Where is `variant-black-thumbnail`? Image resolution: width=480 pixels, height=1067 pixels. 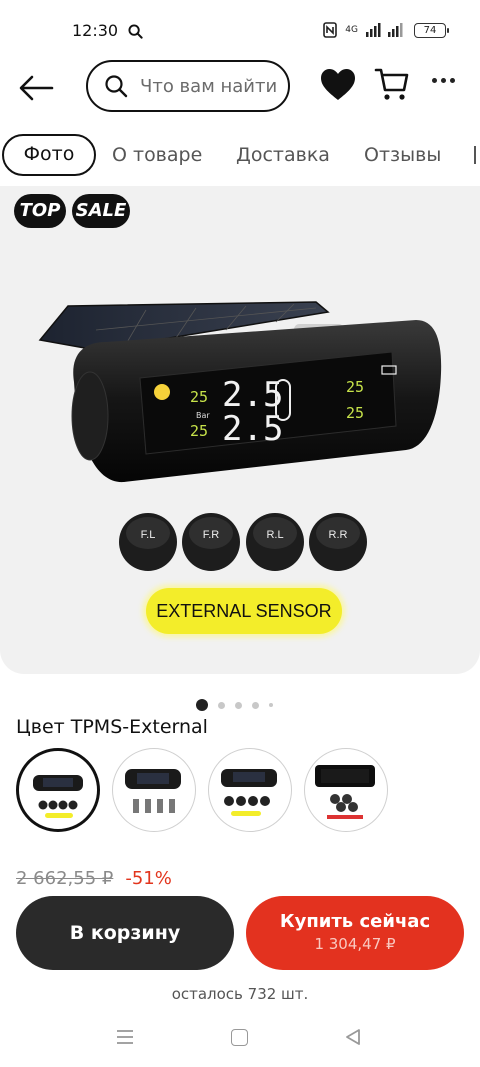 variant-black-thumbnail is located at coordinates (345, 792).